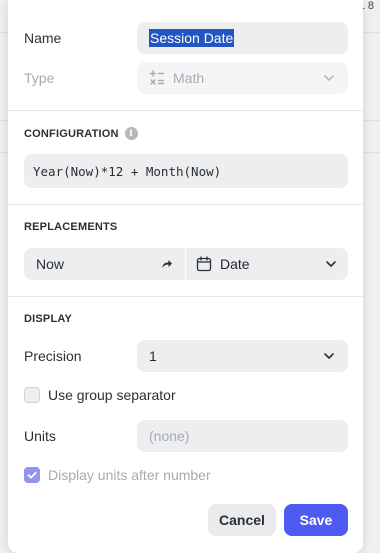  I want to click on replacement-target-select: Date, so click(267, 264).